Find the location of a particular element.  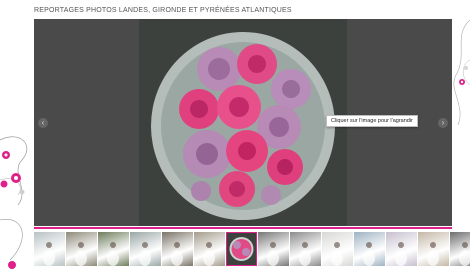

thumbnail-strip is located at coordinates (252, 249).